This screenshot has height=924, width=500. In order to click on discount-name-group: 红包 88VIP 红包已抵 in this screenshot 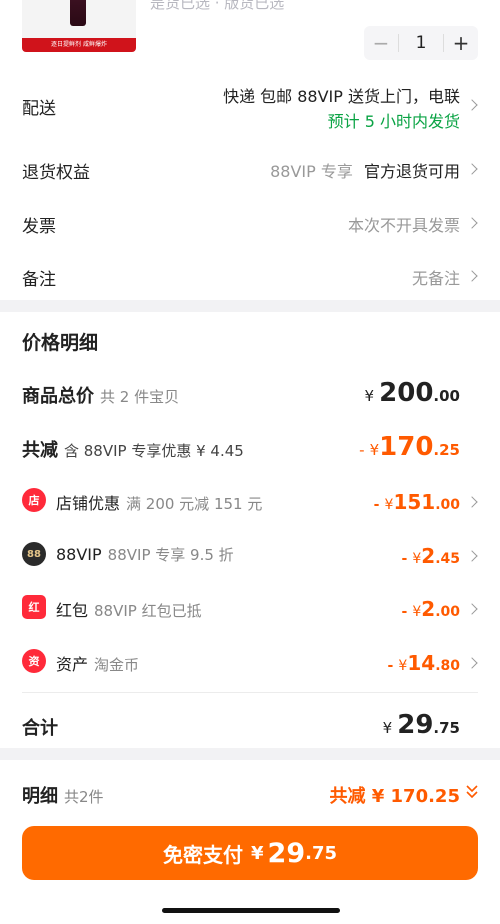, I will do `click(129, 609)`.